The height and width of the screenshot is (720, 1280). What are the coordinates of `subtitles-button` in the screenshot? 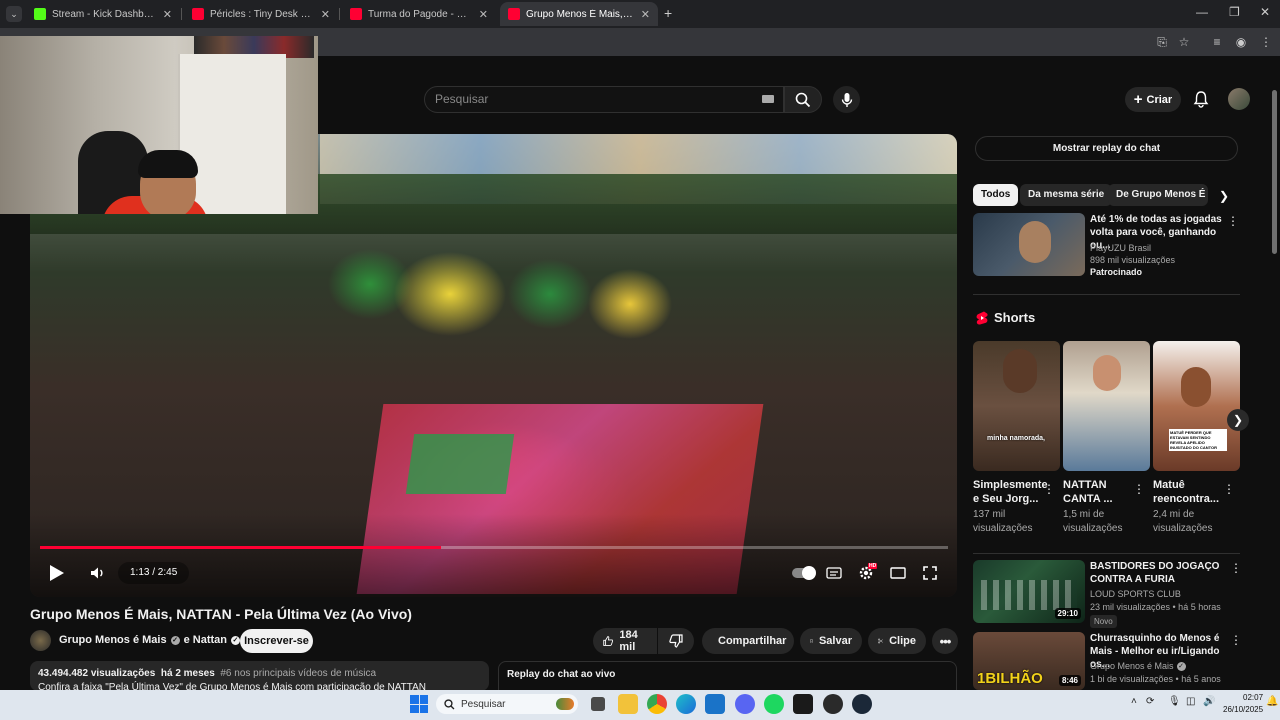 It's located at (834, 573).